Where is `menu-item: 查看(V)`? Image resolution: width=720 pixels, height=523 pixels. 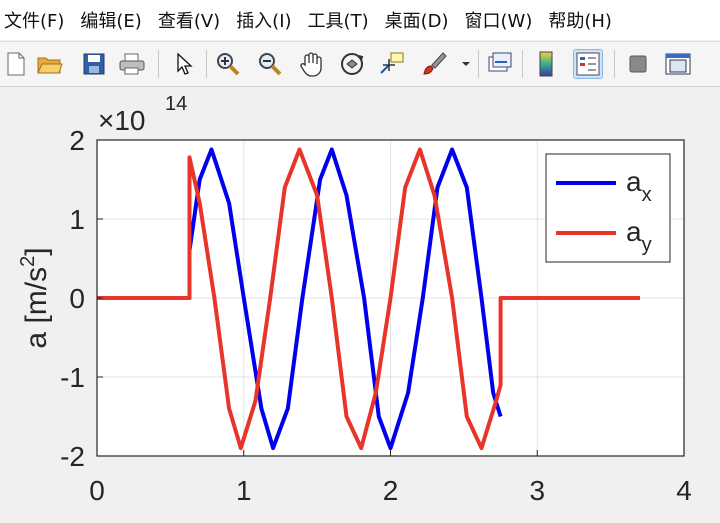 menu-item: 查看(V) is located at coordinates (189, 20).